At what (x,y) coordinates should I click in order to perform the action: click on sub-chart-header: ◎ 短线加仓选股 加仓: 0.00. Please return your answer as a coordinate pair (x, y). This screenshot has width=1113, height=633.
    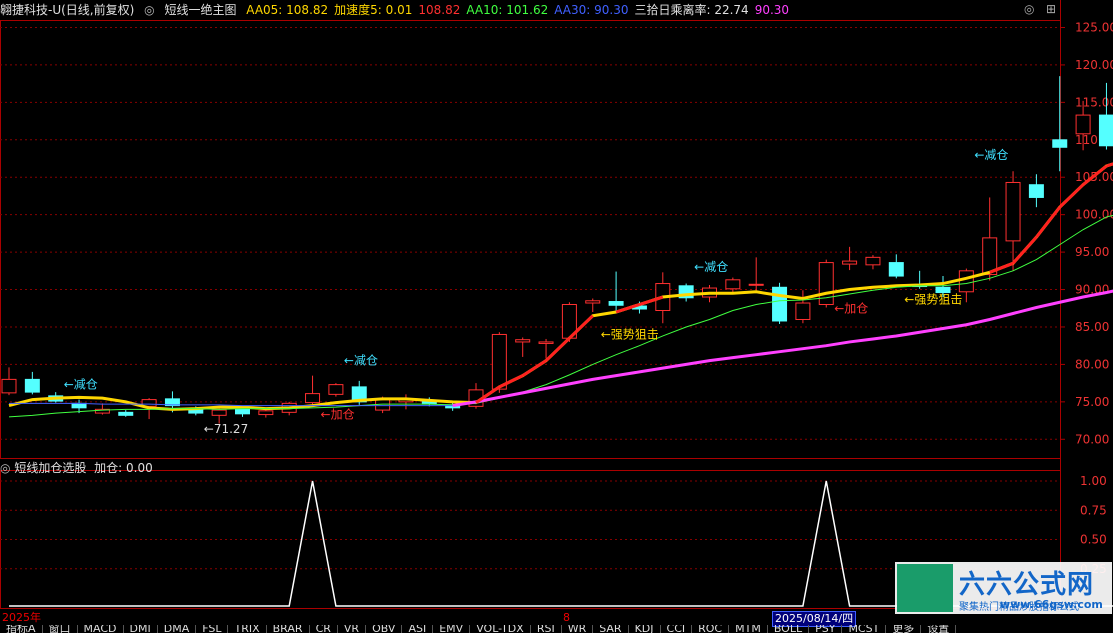
    Looking at the image, I should click on (76, 468).